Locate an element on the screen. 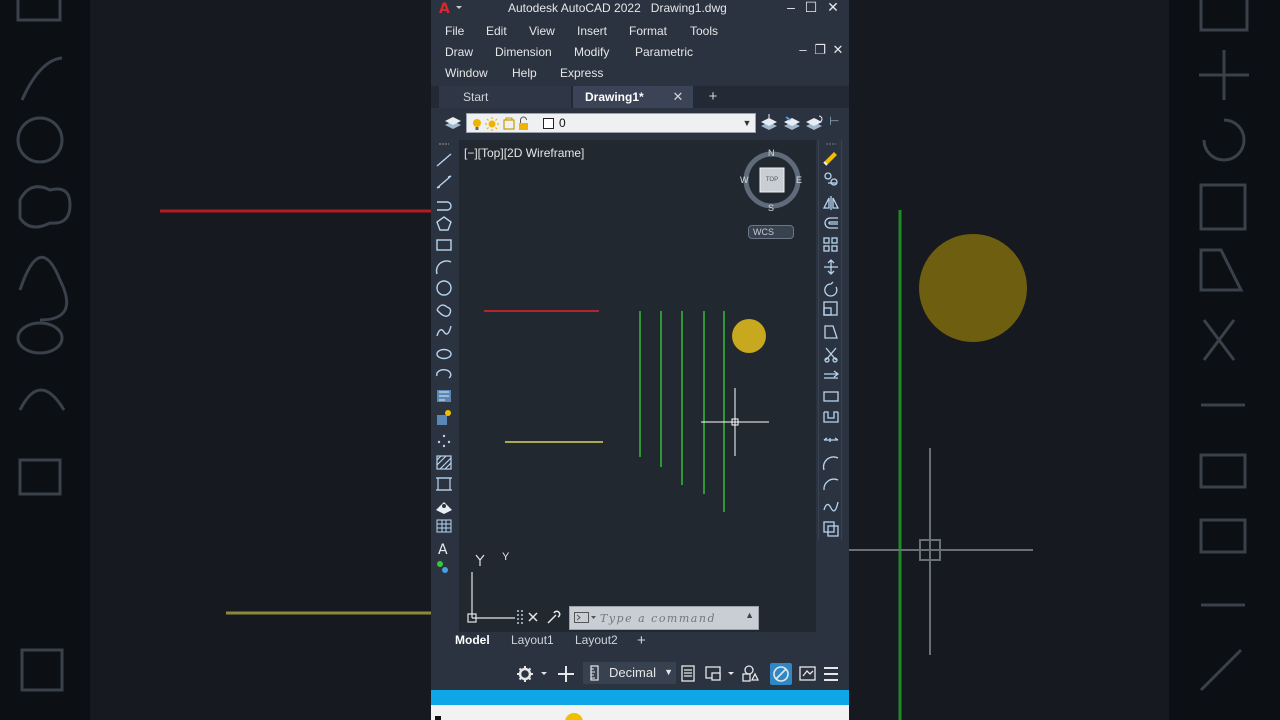 The width and height of the screenshot is (1280, 720). command-line-handles is located at coordinates (539, 617).